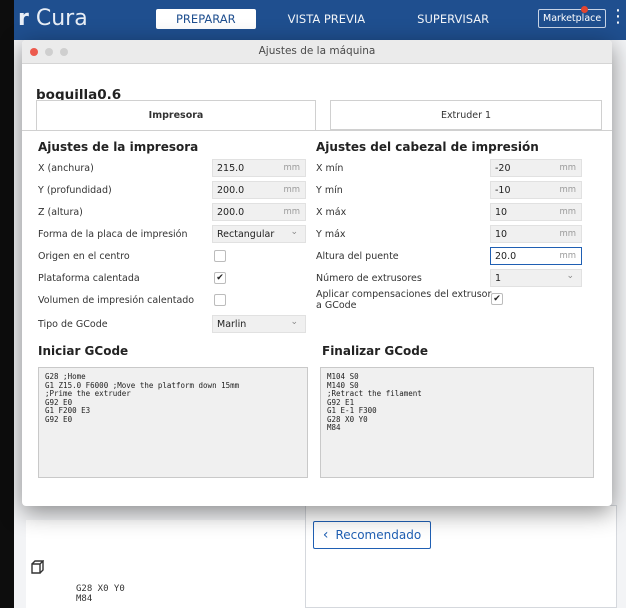  Describe the element at coordinates (23, 18) in the screenshot. I see `logo-letter: r` at that location.